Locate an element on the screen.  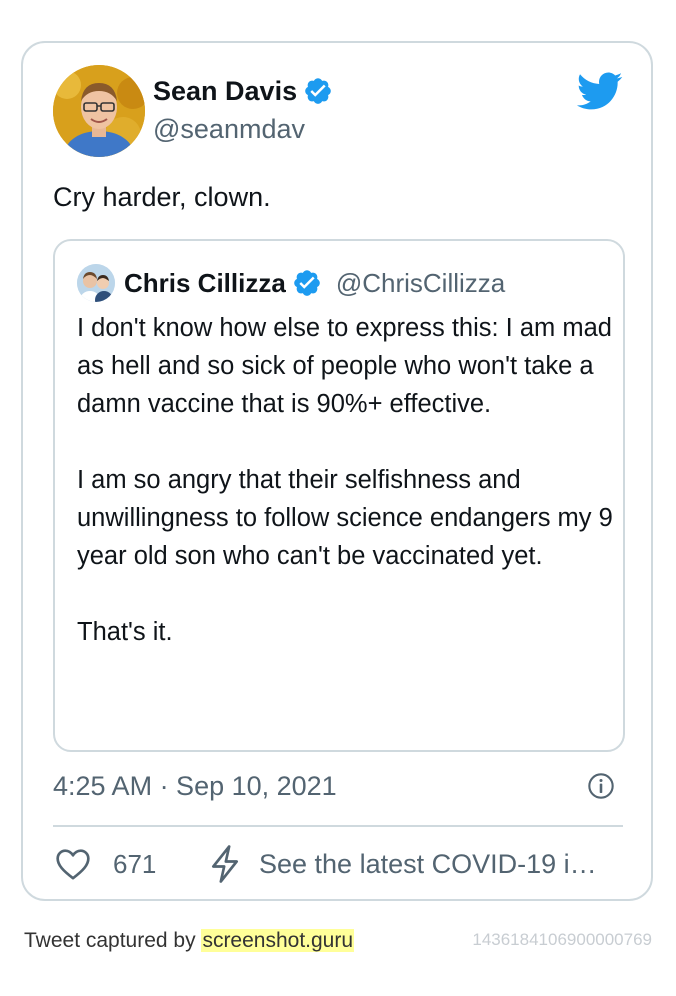
author-handle: @seanmdav is located at coordinates (229, 129).